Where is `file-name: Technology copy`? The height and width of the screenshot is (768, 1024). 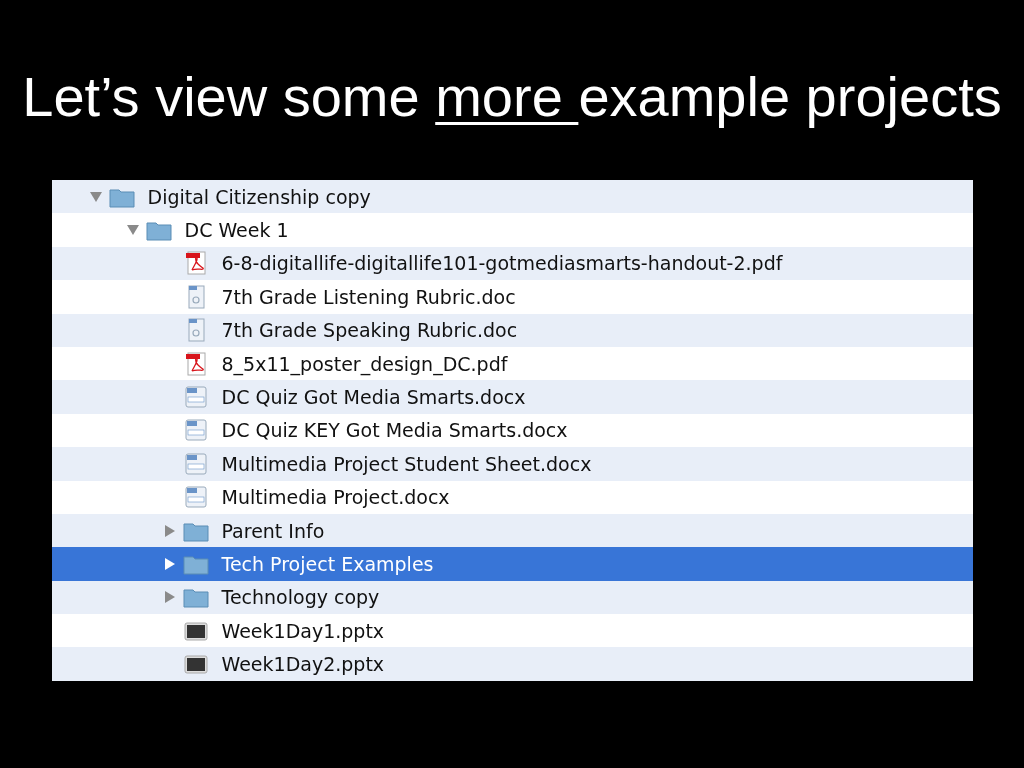 file-name: Technology copy is located at coordinates (300, 597).